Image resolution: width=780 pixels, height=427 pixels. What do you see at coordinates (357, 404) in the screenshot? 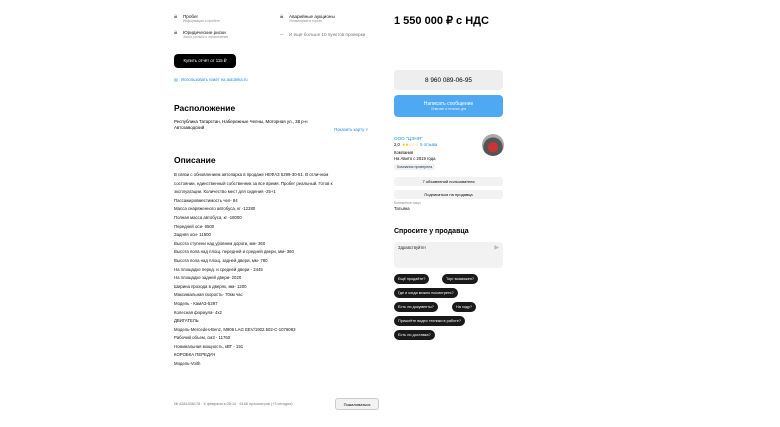
I see `complain-button: Пожаловаться` at bounding box center [357, 404].